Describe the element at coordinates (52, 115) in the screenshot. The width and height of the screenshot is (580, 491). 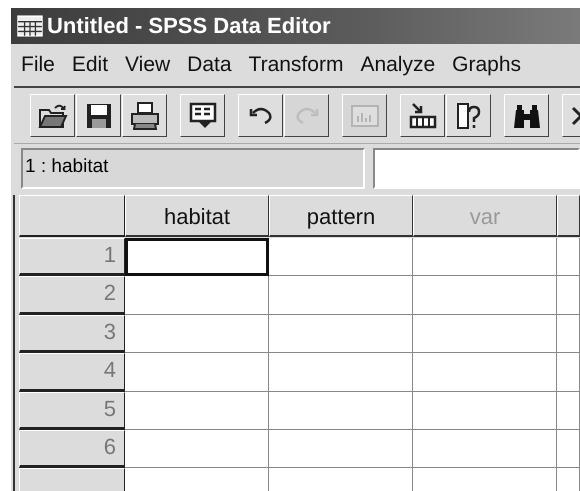
I see `open-button` at that location.